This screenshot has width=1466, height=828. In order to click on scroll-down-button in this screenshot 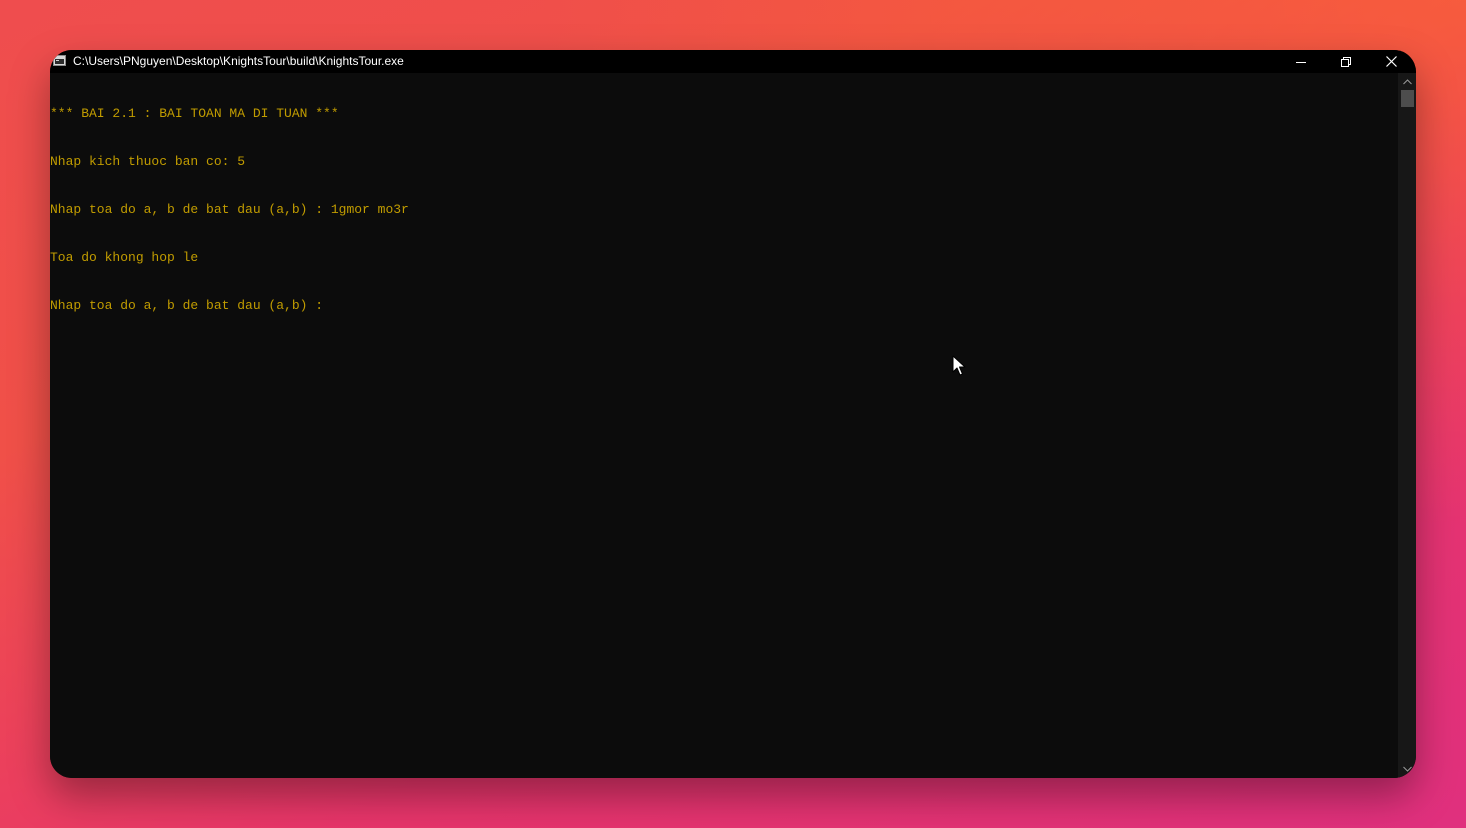, I will do `click(1407, 769)`.